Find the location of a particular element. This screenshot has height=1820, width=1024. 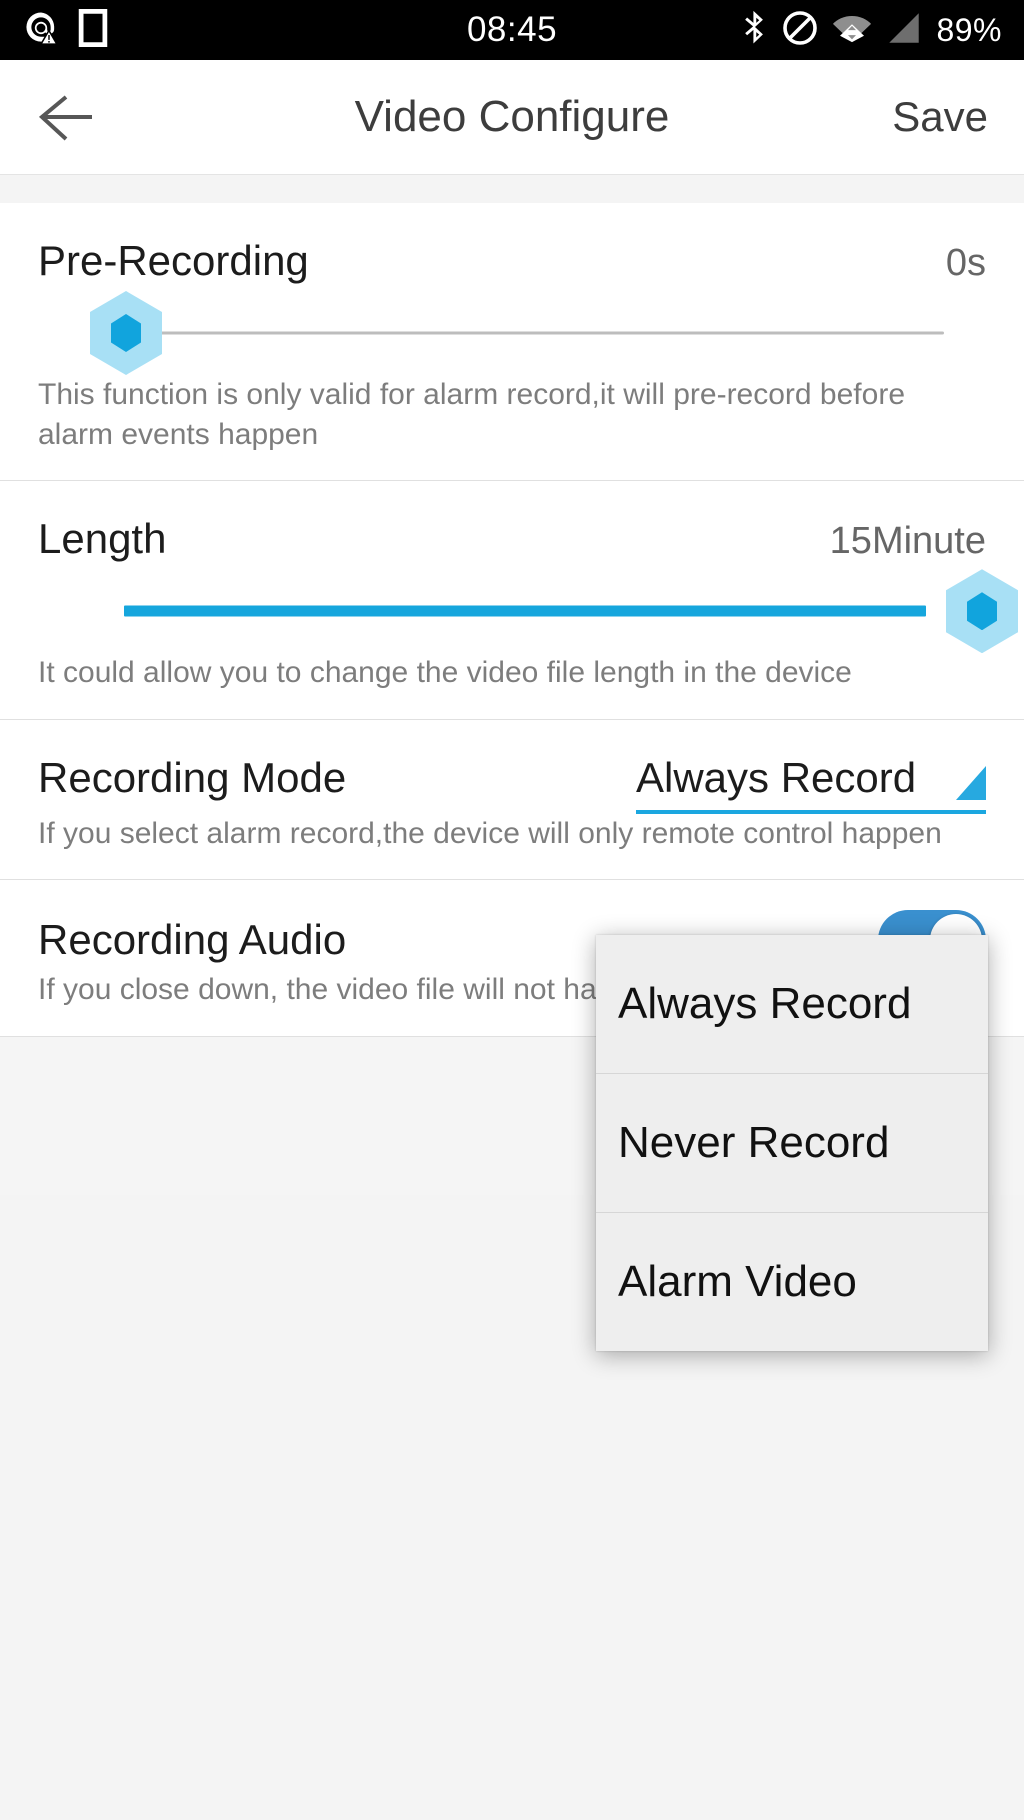

recording-mode-header: Recording Mode Always Record is located at coordinates (512, 767).